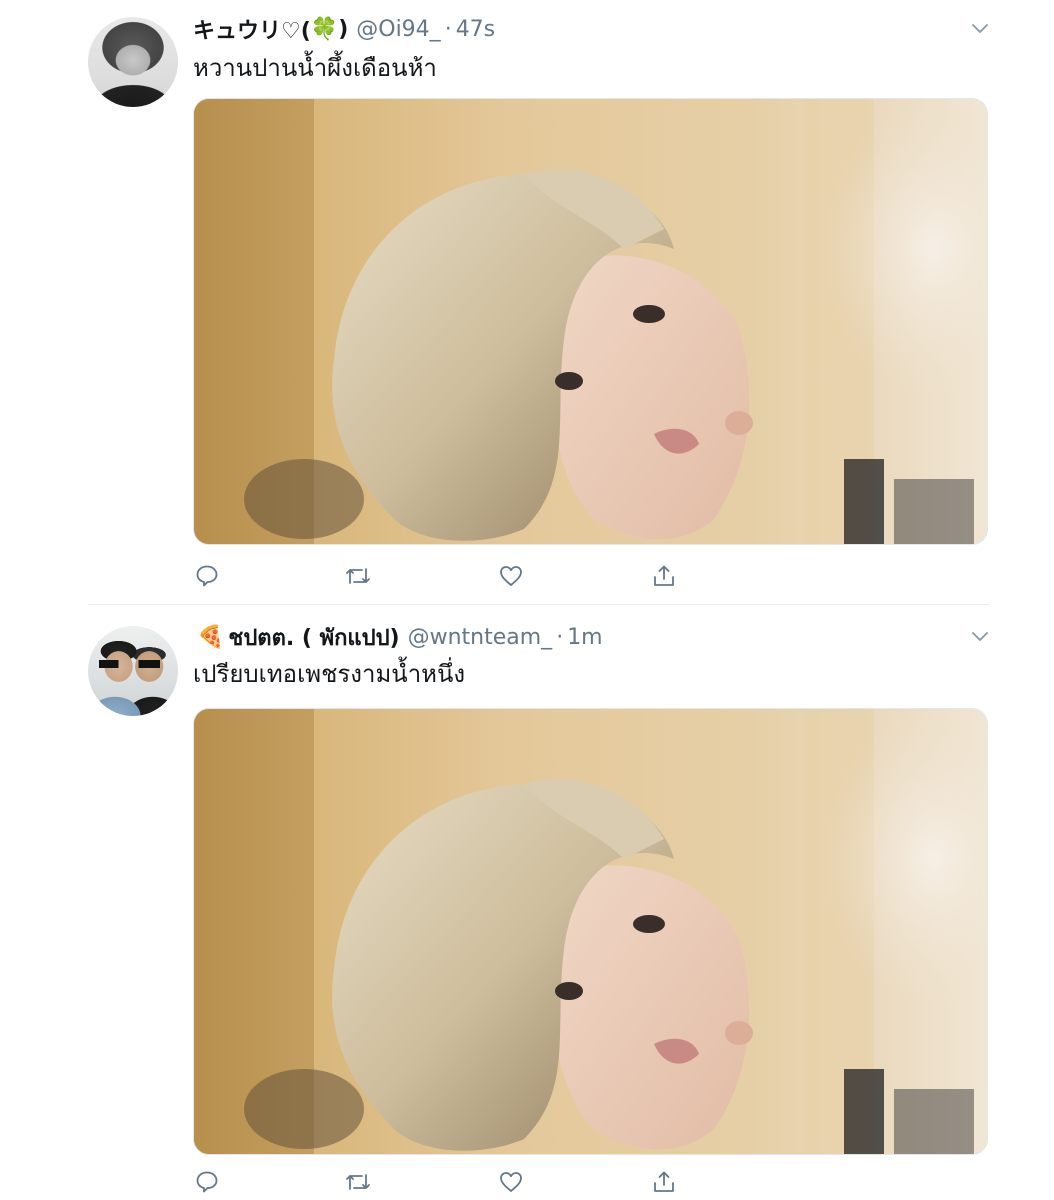 This screenshot has width=1054, height=1200. Describe the element at coordinates (475, 29) in the screenshot. I see `timestamp: 47s` at that location.